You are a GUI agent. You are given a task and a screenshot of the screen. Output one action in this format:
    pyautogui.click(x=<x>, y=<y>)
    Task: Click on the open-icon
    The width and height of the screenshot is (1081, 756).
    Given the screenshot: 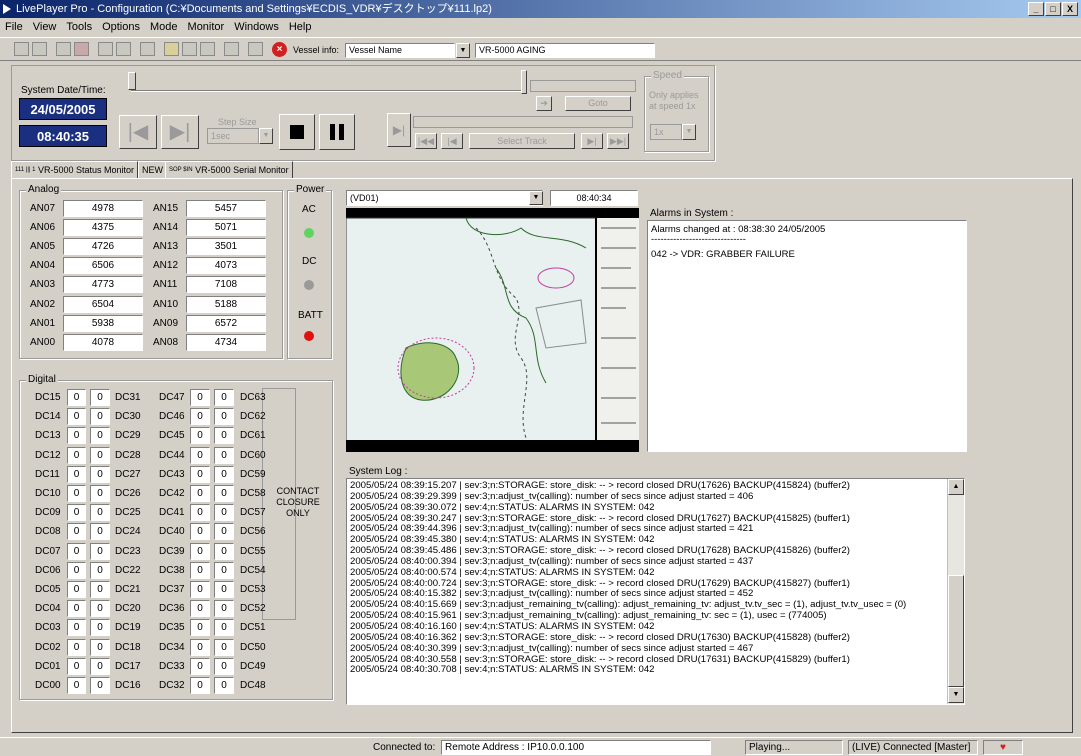 What is the action you would take?
    pyautogui.click(x=21, y=49)
    